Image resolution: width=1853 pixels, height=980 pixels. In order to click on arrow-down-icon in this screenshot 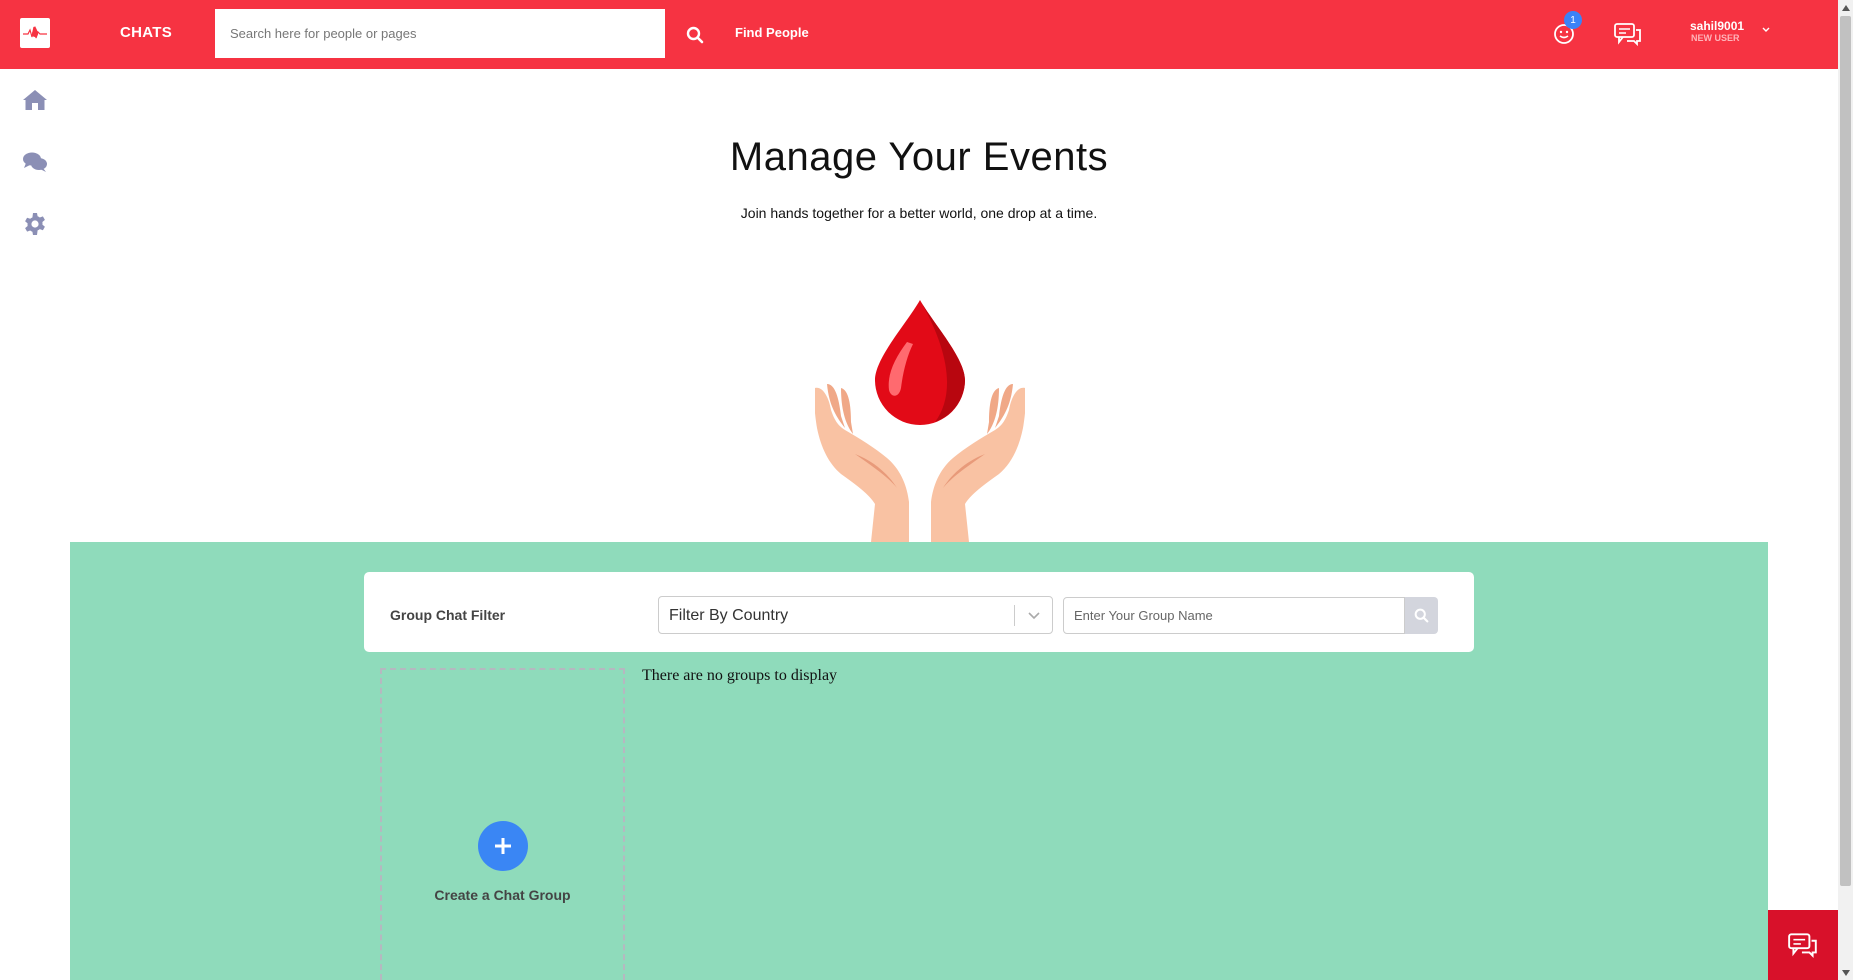, I will do `click(1845, 972)`.